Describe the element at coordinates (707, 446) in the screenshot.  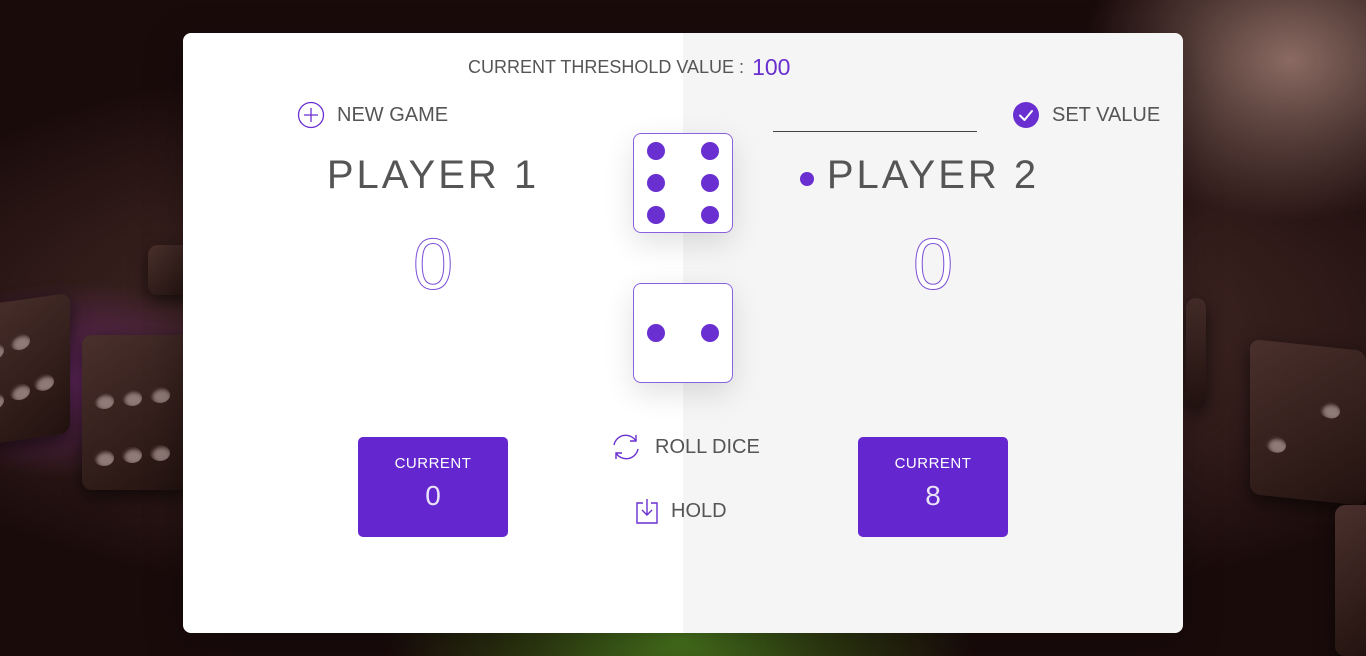
I see `roll-dice-label: ROLL DICE` at that location.